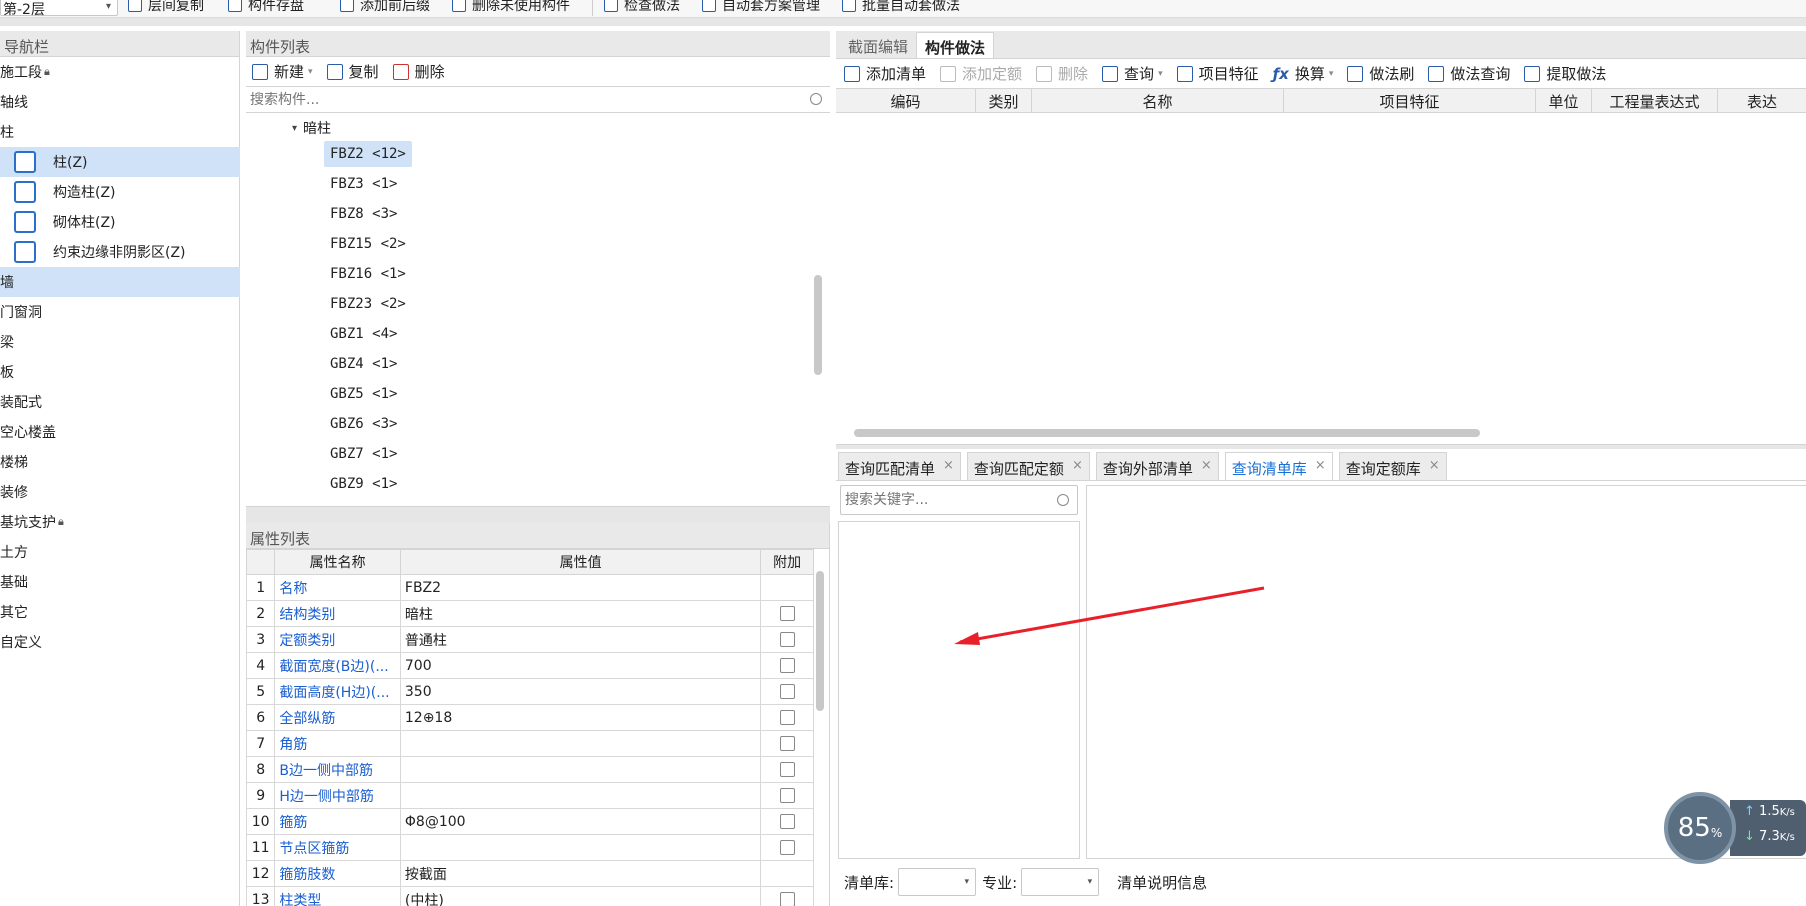 Image resolution: width=1806 pixels, height=906 pixels. I want to click on add-quota-button: 添加定额, so click(981, 73).